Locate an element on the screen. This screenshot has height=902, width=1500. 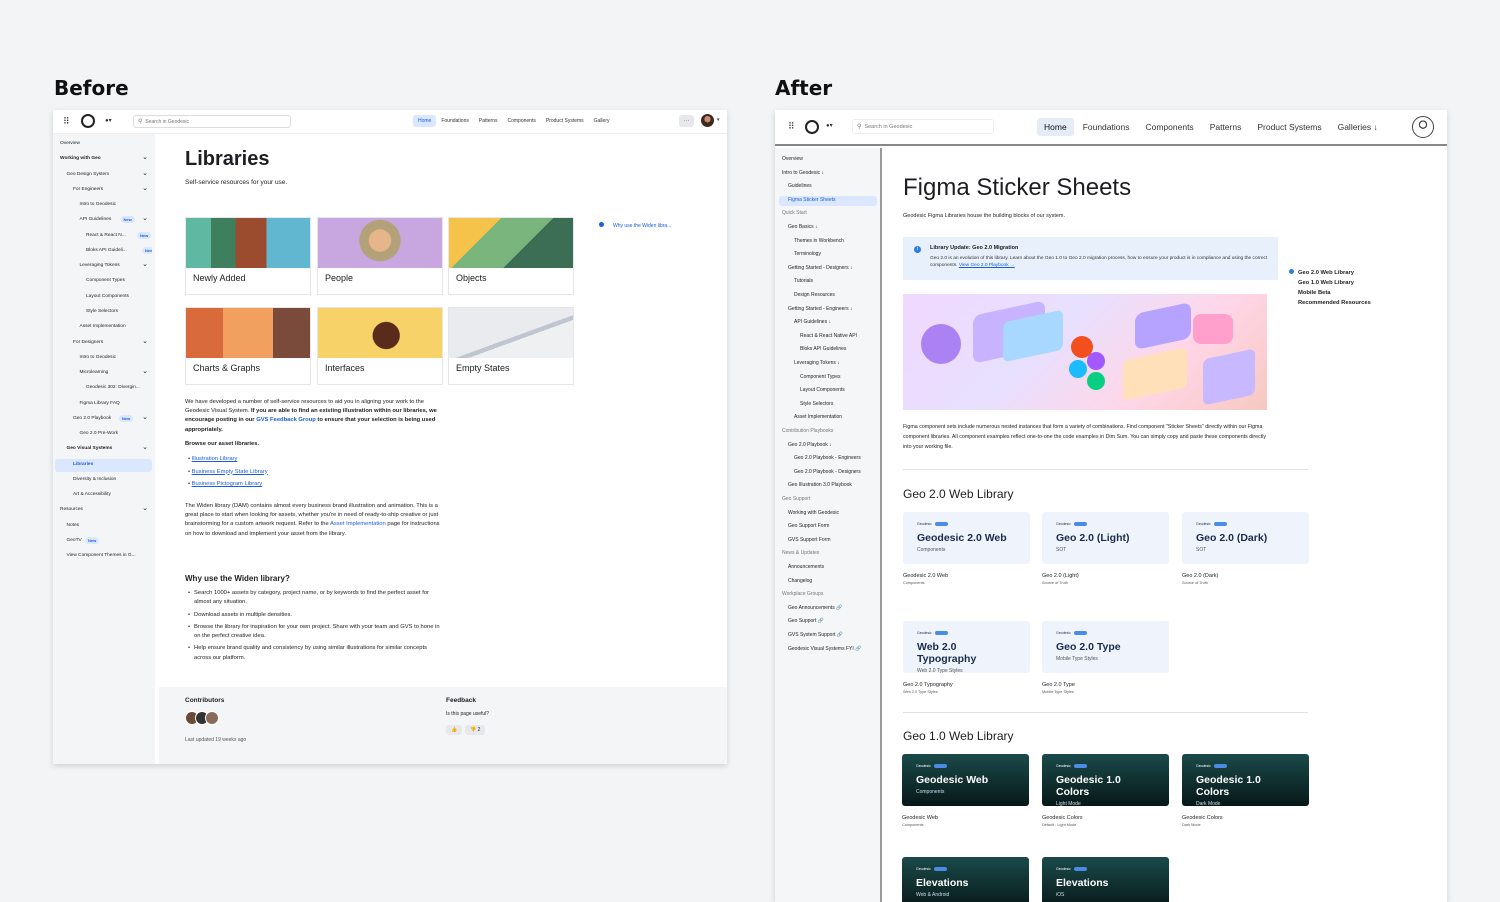
sidebar-item: Getting Started - Engineers ↓ is located at coordinates (828, 310).